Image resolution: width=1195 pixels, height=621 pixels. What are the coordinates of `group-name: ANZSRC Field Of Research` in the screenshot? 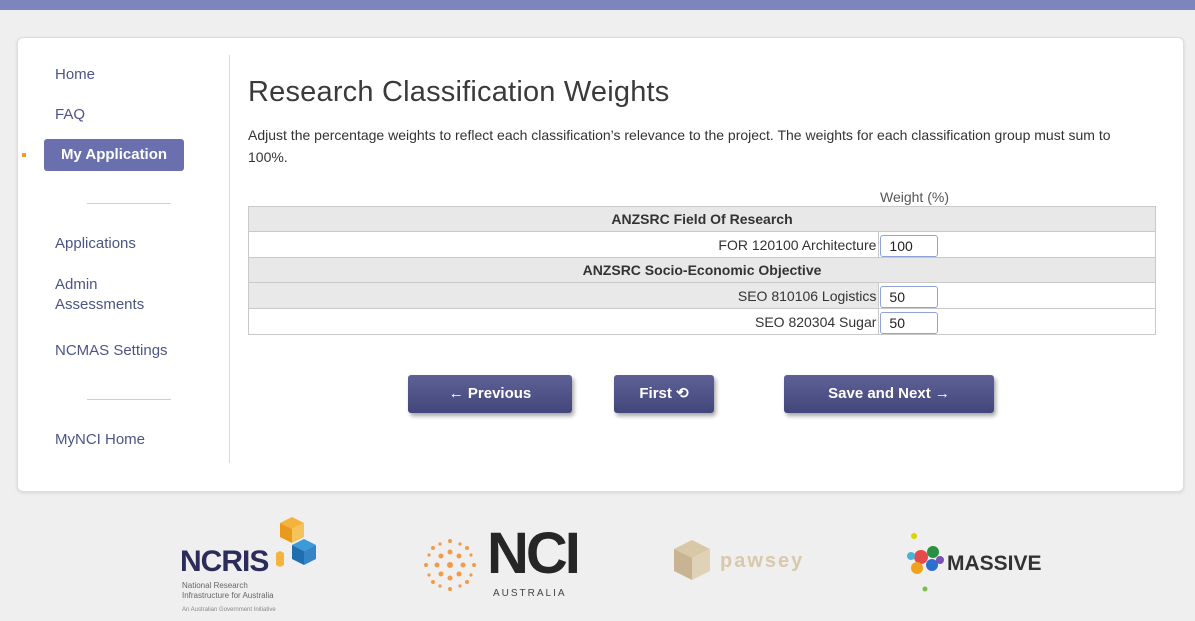 It's located at (702, 219).